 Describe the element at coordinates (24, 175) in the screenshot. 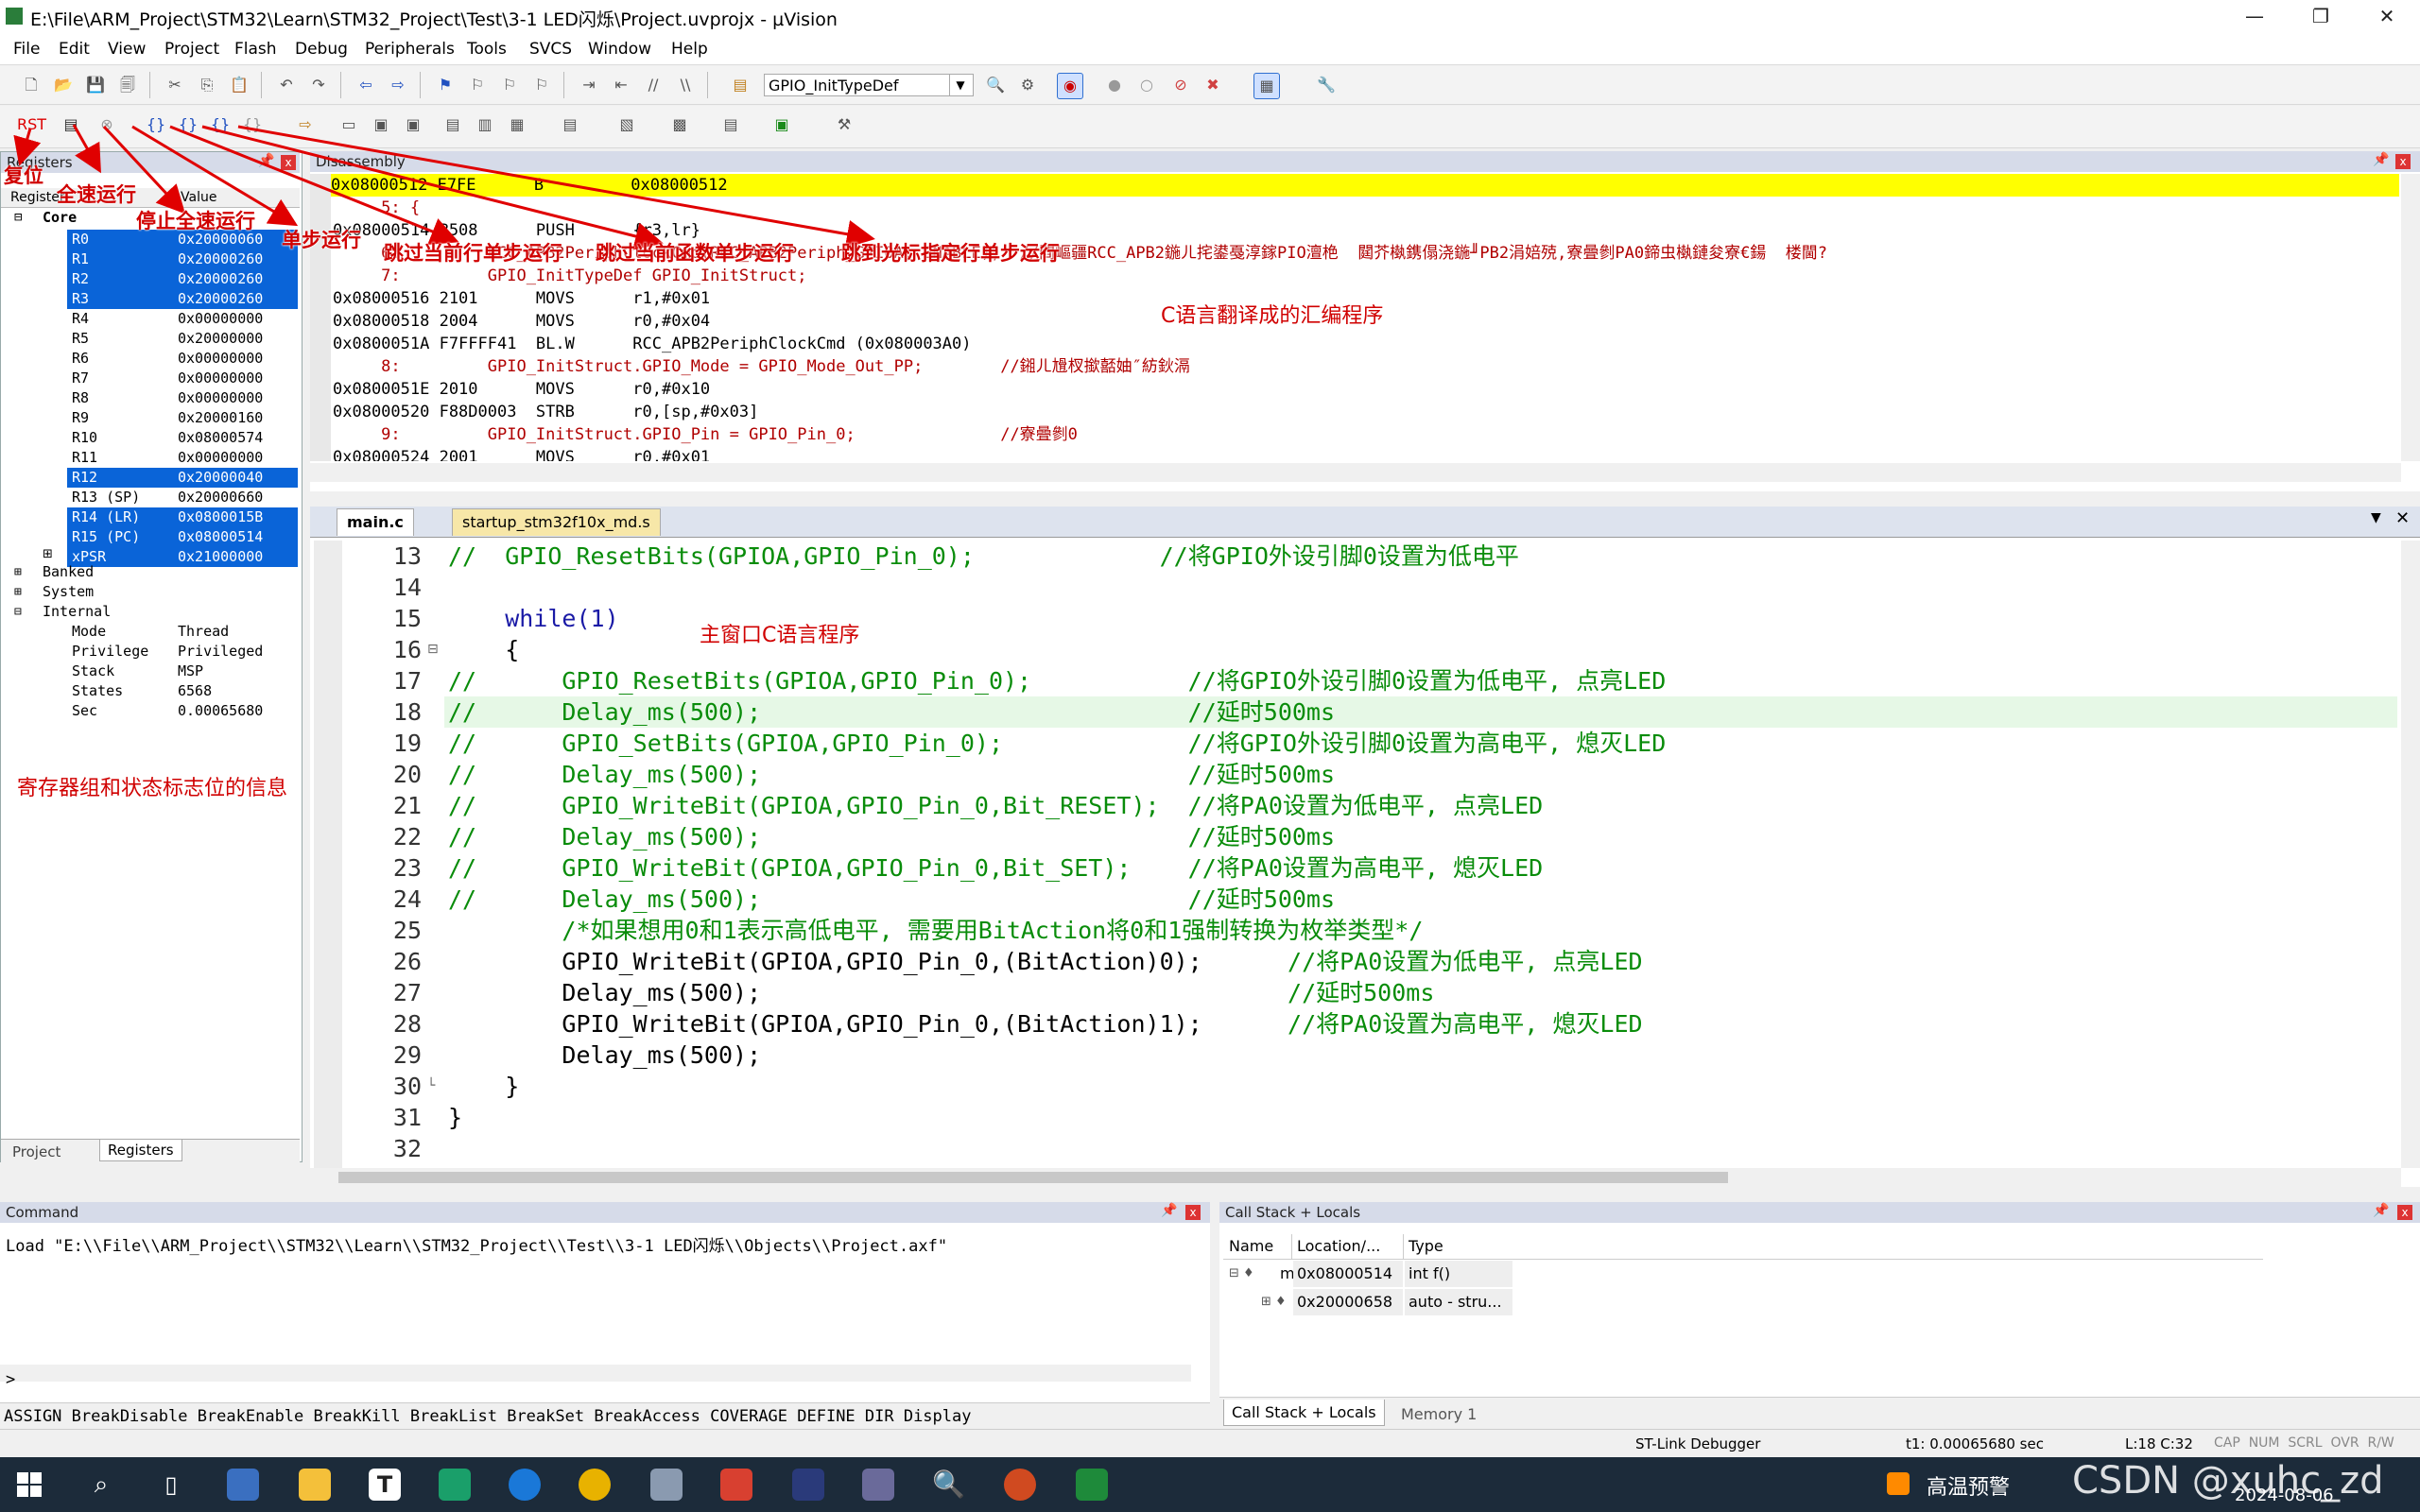

I see `annotation-reset: 复位` at that location.